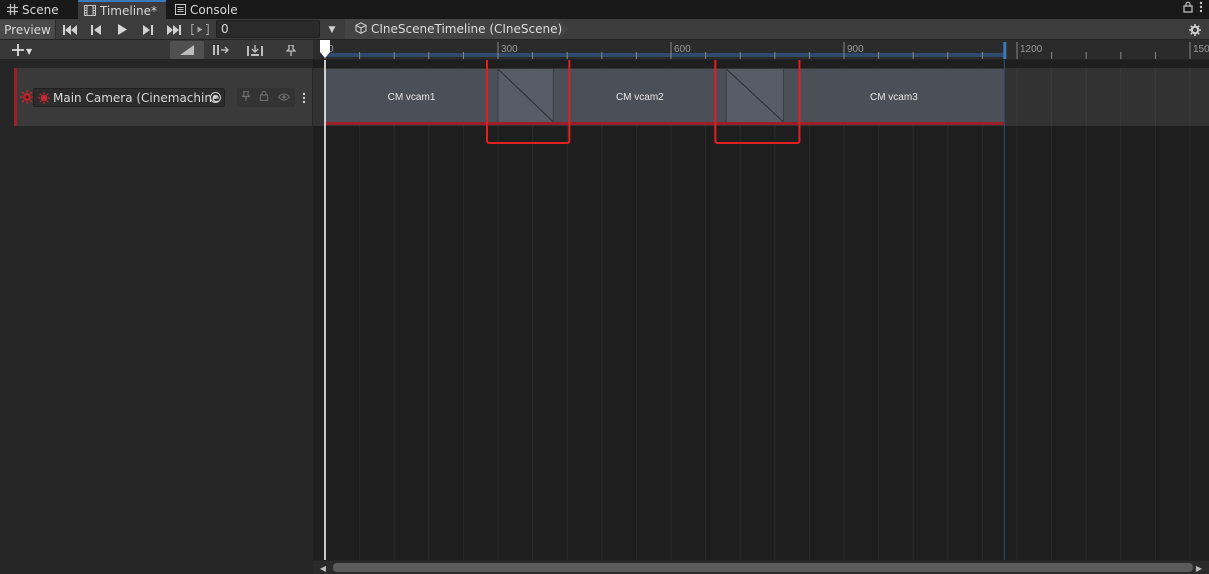 The height and width of the screenshot is (574, 1209). What do you see at coordinates (682, 49) in the screenshot?
I see `ruler-label: 600` at bounding box center [682, 49].